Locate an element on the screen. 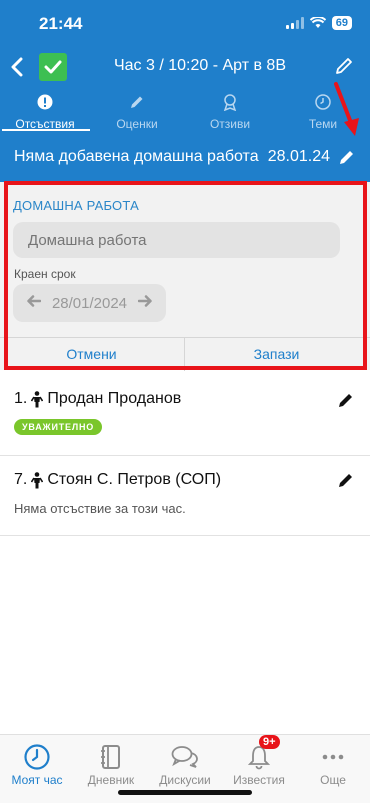  confirm-button is located at coordinates (53, 67).